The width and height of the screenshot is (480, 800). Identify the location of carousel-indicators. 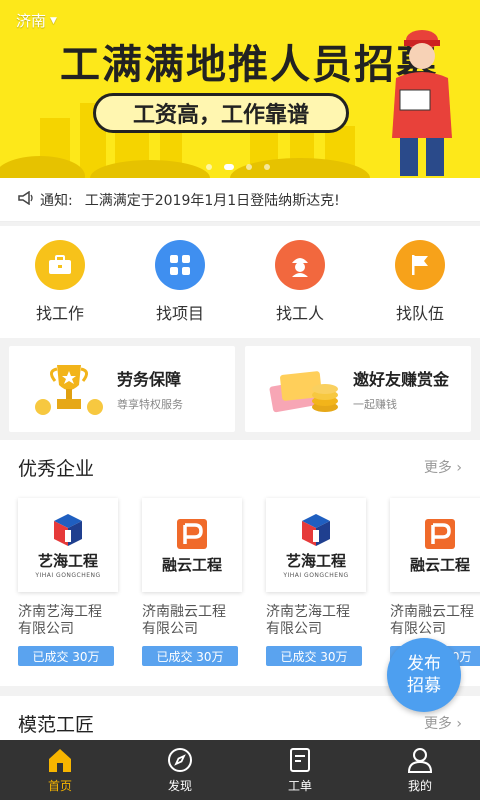
(238, 167).